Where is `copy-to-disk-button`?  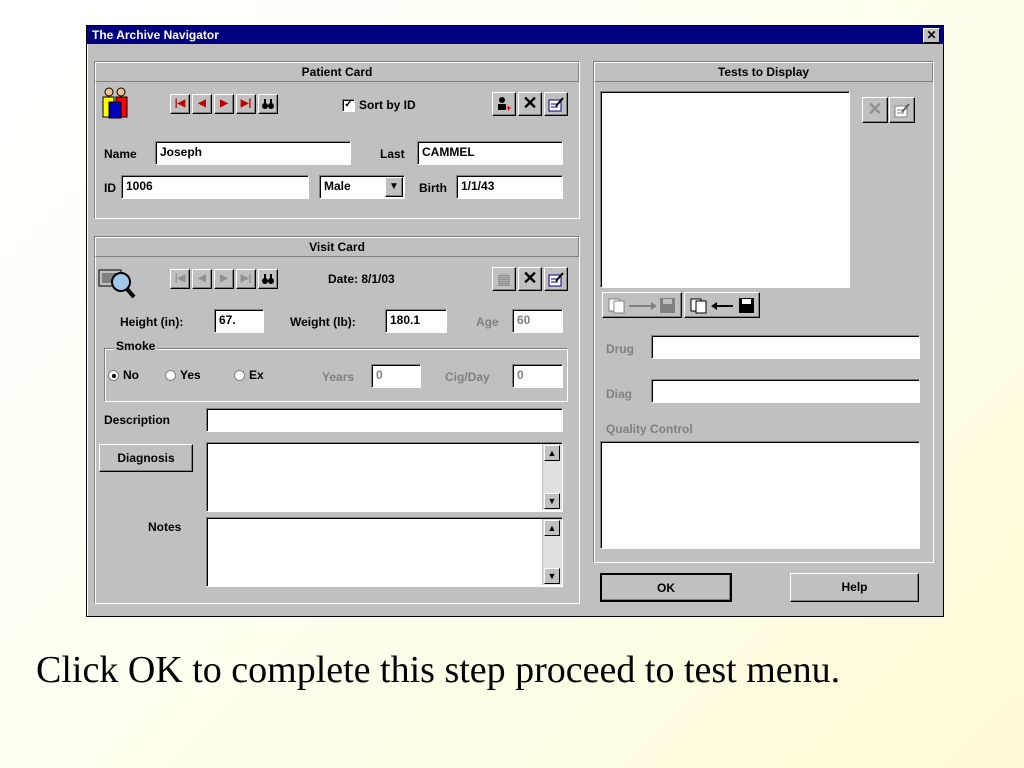 copy-to-disk-button is located at coordinates (642, 305).